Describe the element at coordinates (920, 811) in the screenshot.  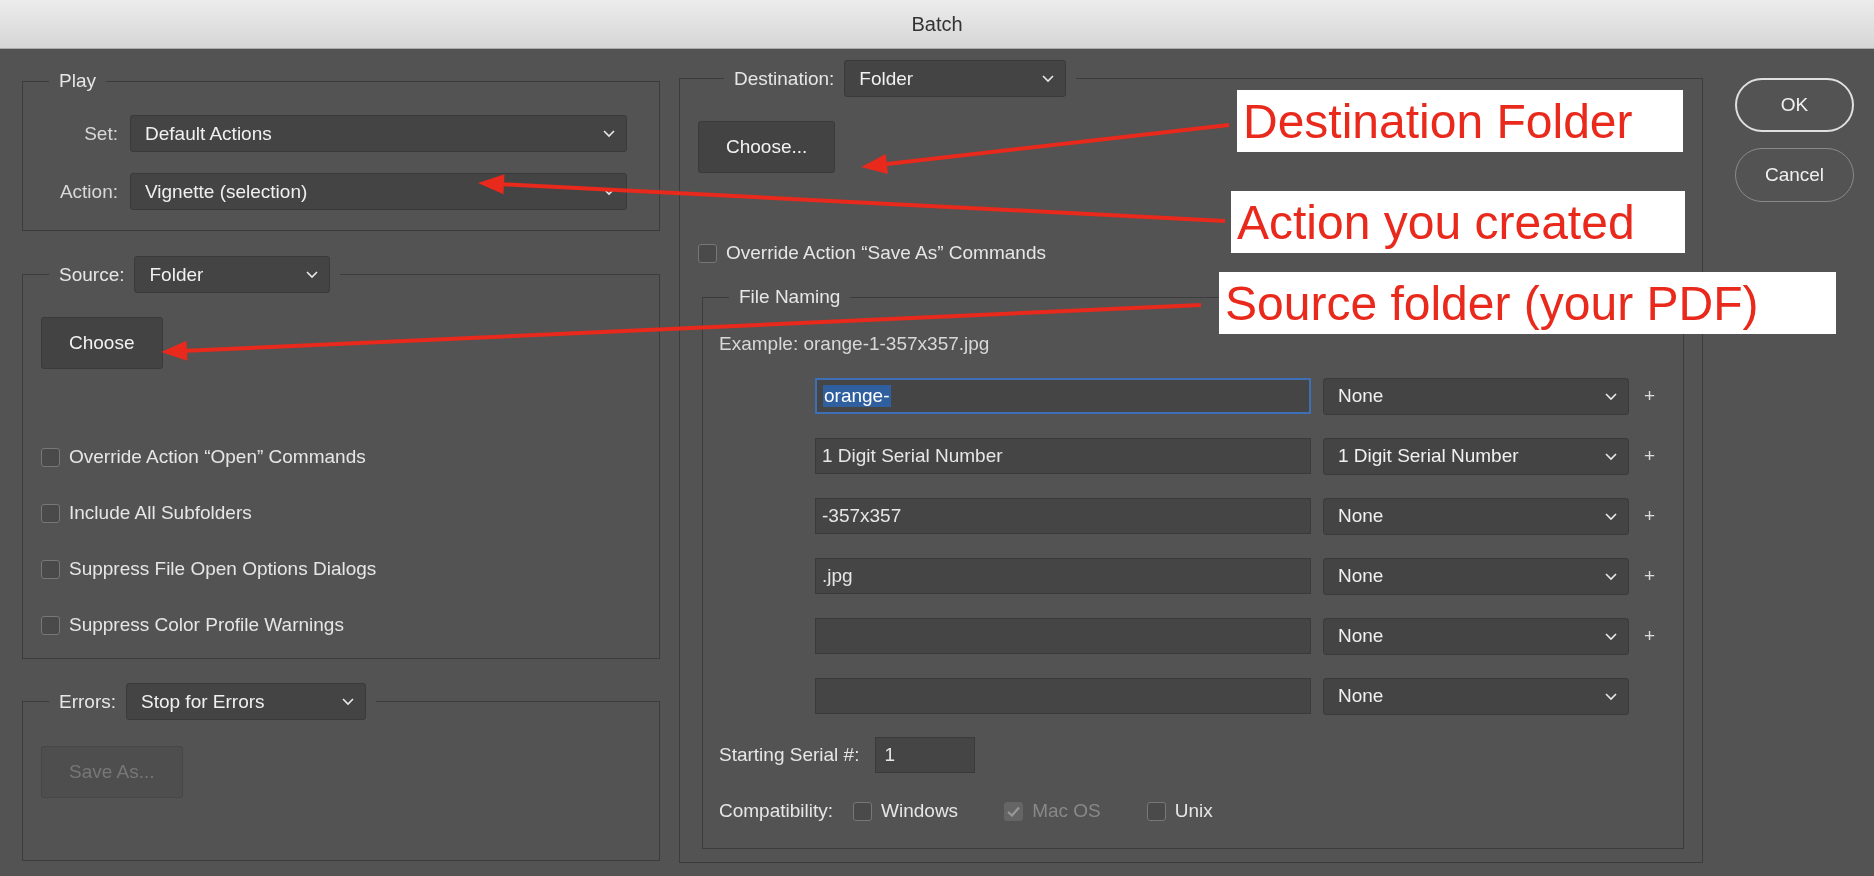
I see `checkbox-label: Windows` at that location.